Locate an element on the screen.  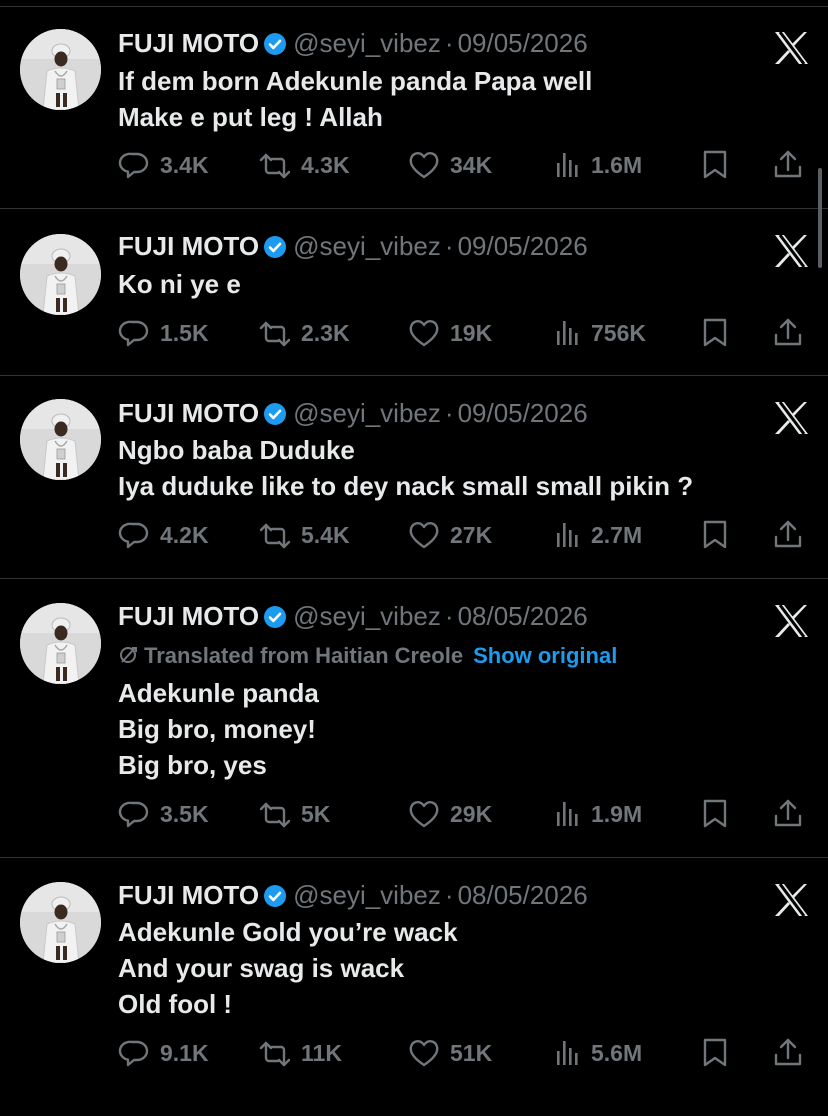
like-count: 27K is located at coordinates (471, 534).